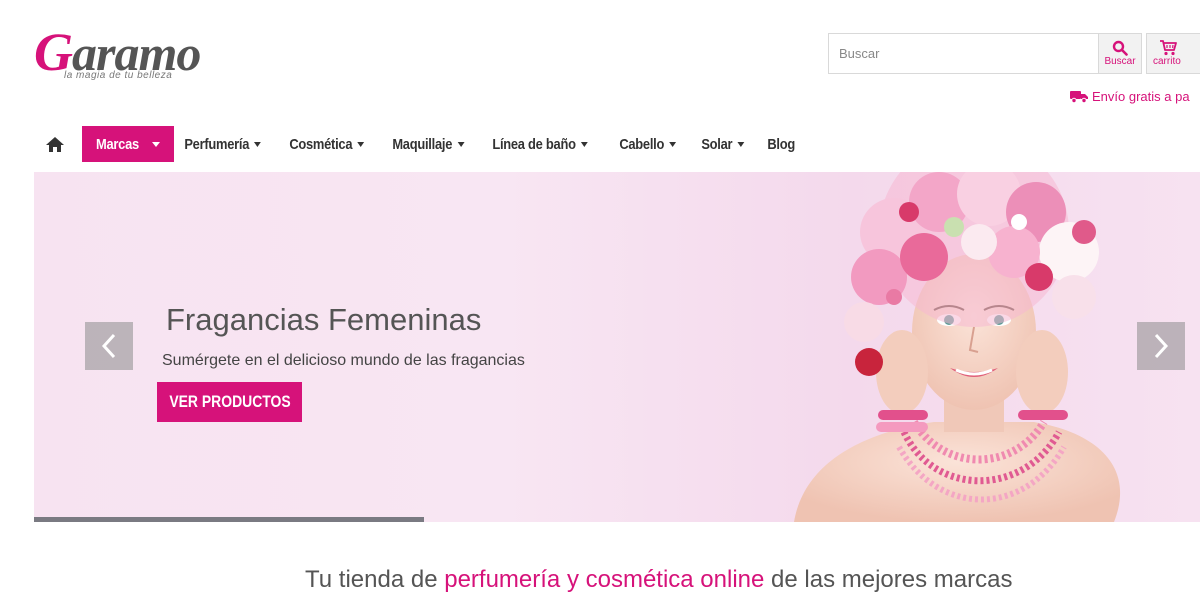  Describe the element at coordinates (781, 144) in the screenshot. I see `nav-item-blog: Blog` at that location.